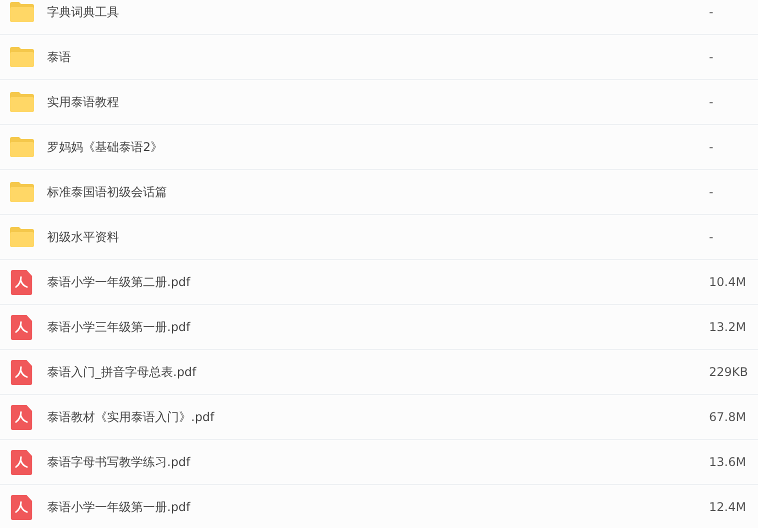 The image size is (758, 528). Describe the element at coordinates (378, 147) in the screenshot. I see `file-name: 罗妈妈《基础泰语2》` at that location.